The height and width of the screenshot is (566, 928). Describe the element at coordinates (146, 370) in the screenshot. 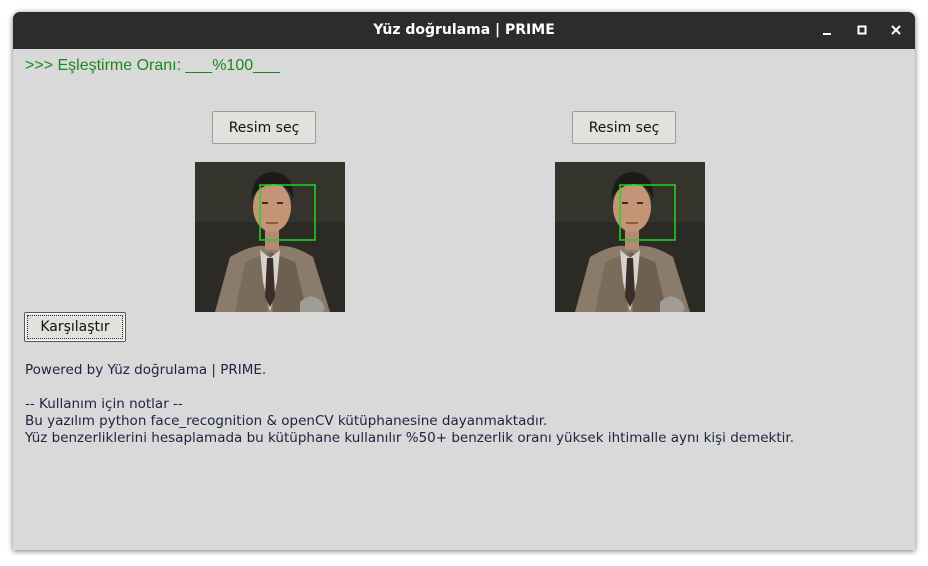

I see `powered-by-text: Powered by Yüz doğrulama | PRIME.` at that location.